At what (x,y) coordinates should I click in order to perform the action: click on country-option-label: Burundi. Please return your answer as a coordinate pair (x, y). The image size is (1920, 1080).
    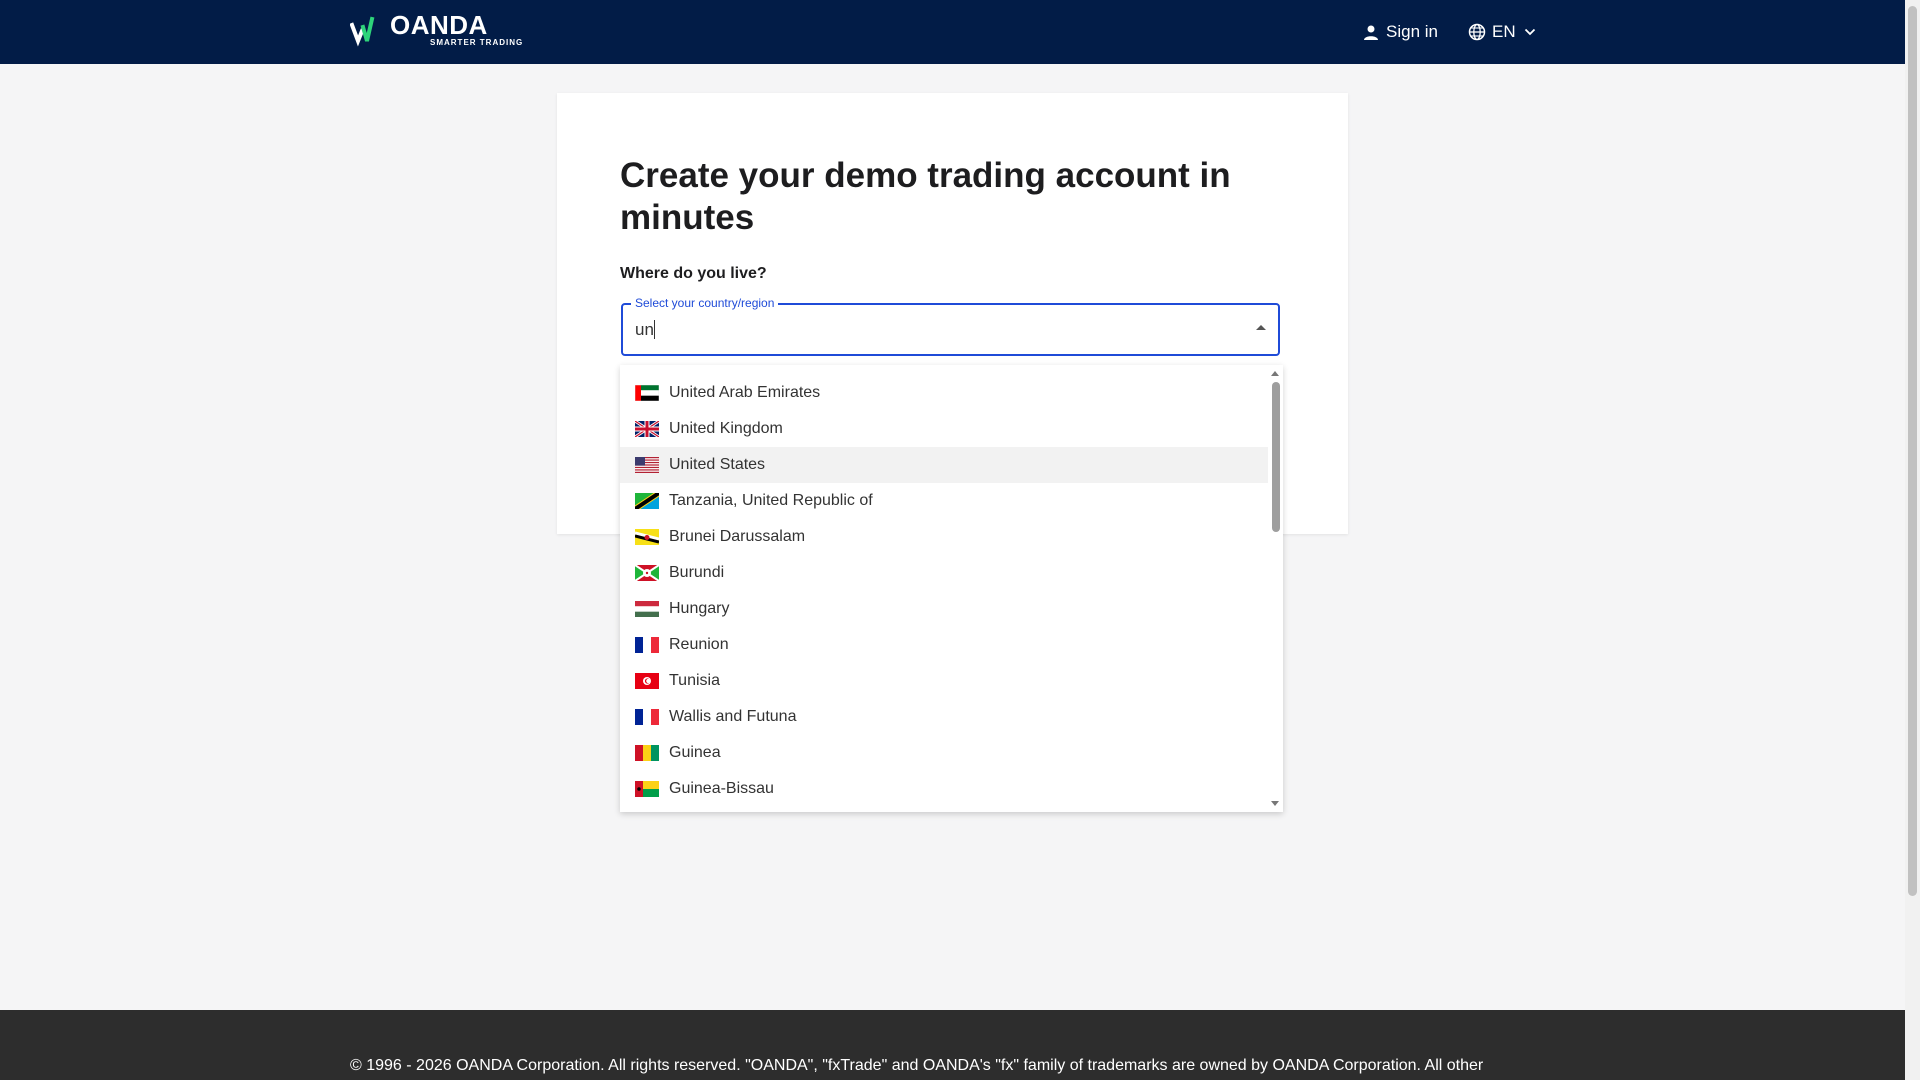
    Looking at the image, I should click on (697, 572).